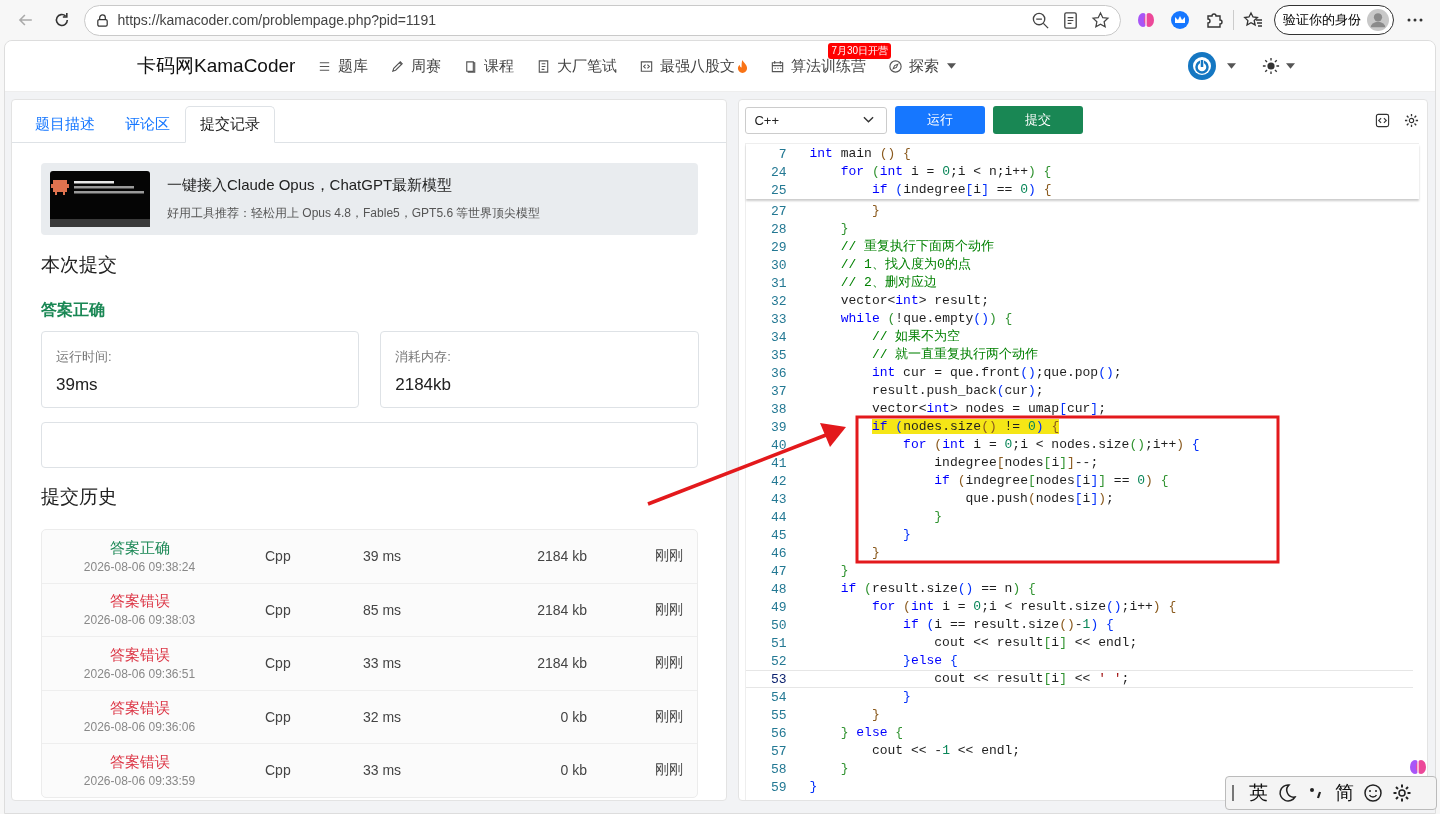 Image resolution: width=1440 pixels, height=814 pixels. What do you see at coordinates (778, 319) in the screenshot?
I see `line-number: 33` at bounding box center [778, 319].